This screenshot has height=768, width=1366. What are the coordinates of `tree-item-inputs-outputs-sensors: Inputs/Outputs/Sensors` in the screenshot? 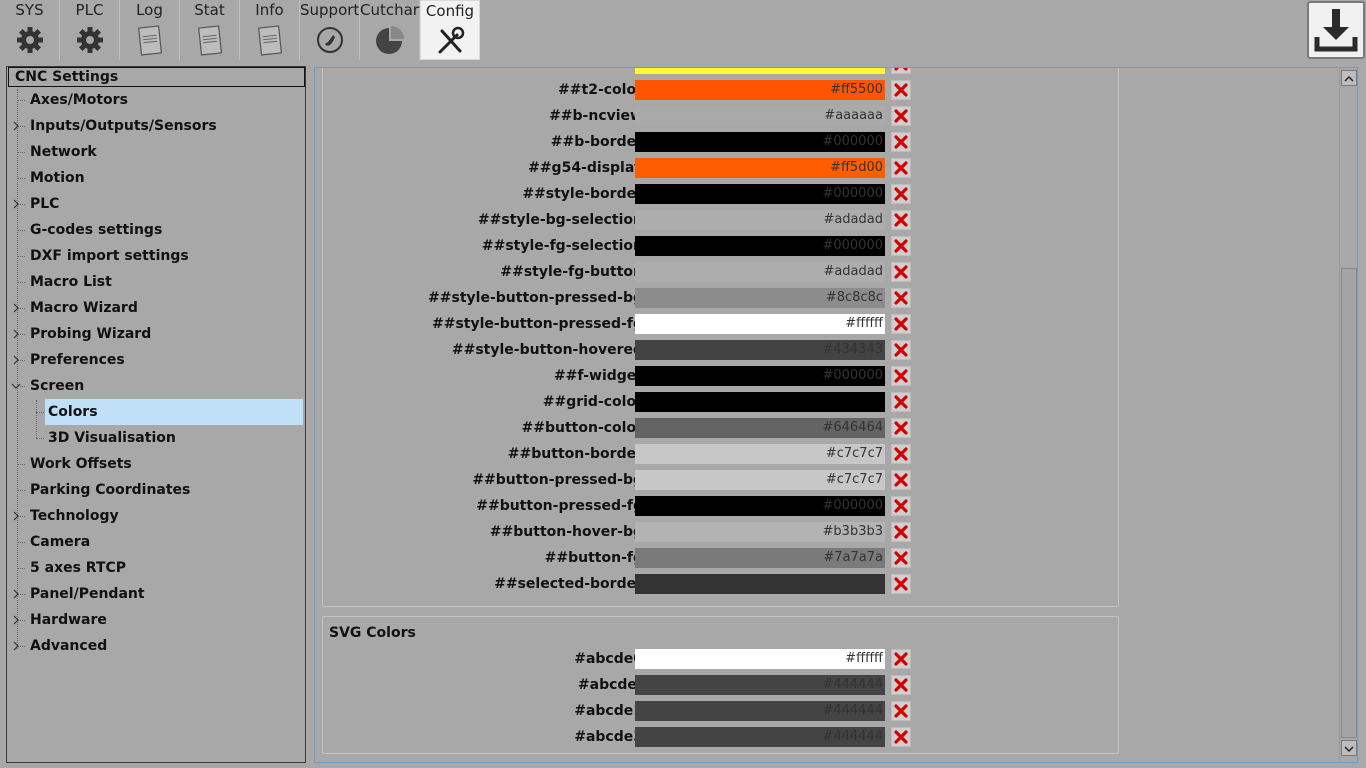 It's located at (125, 126).